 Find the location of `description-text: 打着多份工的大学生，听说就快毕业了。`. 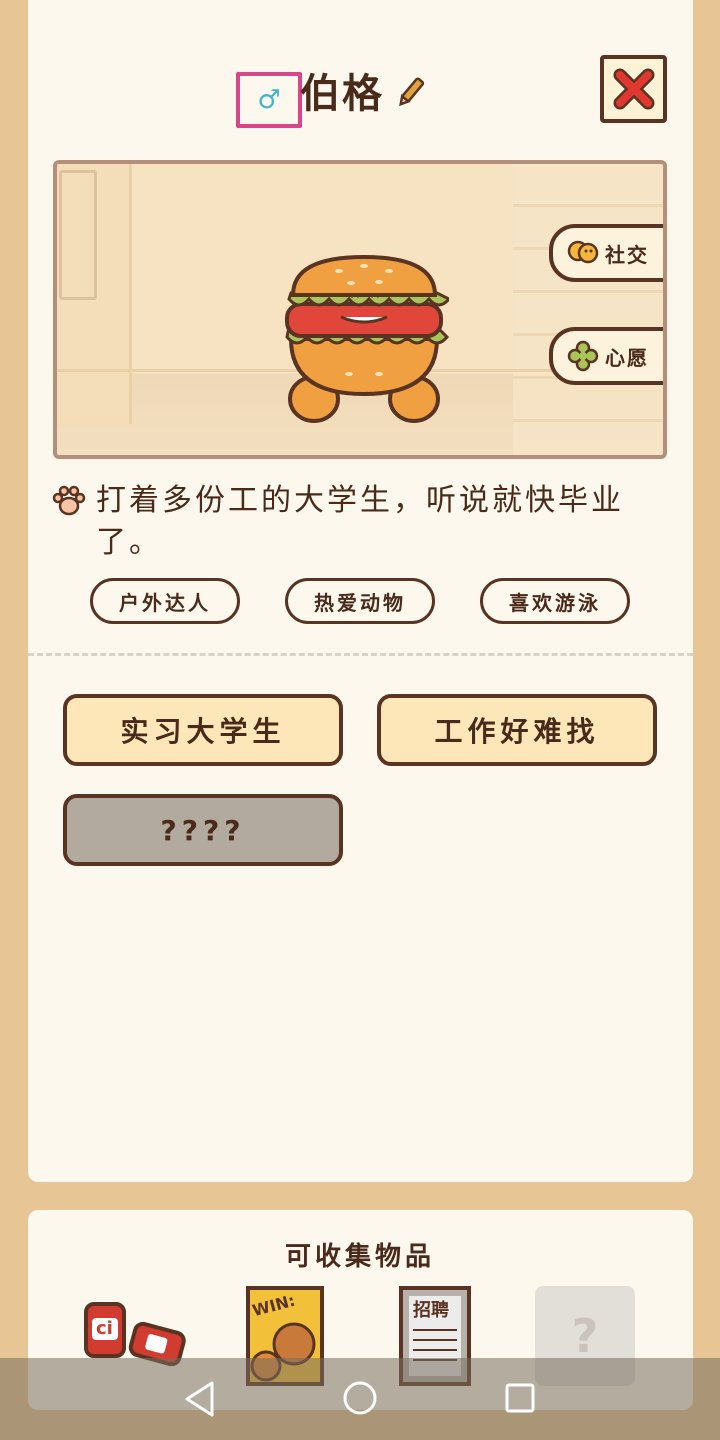

description-text: 打着多份工的大学生，听说就快毕业了。 is located at coordinates (360, 521).